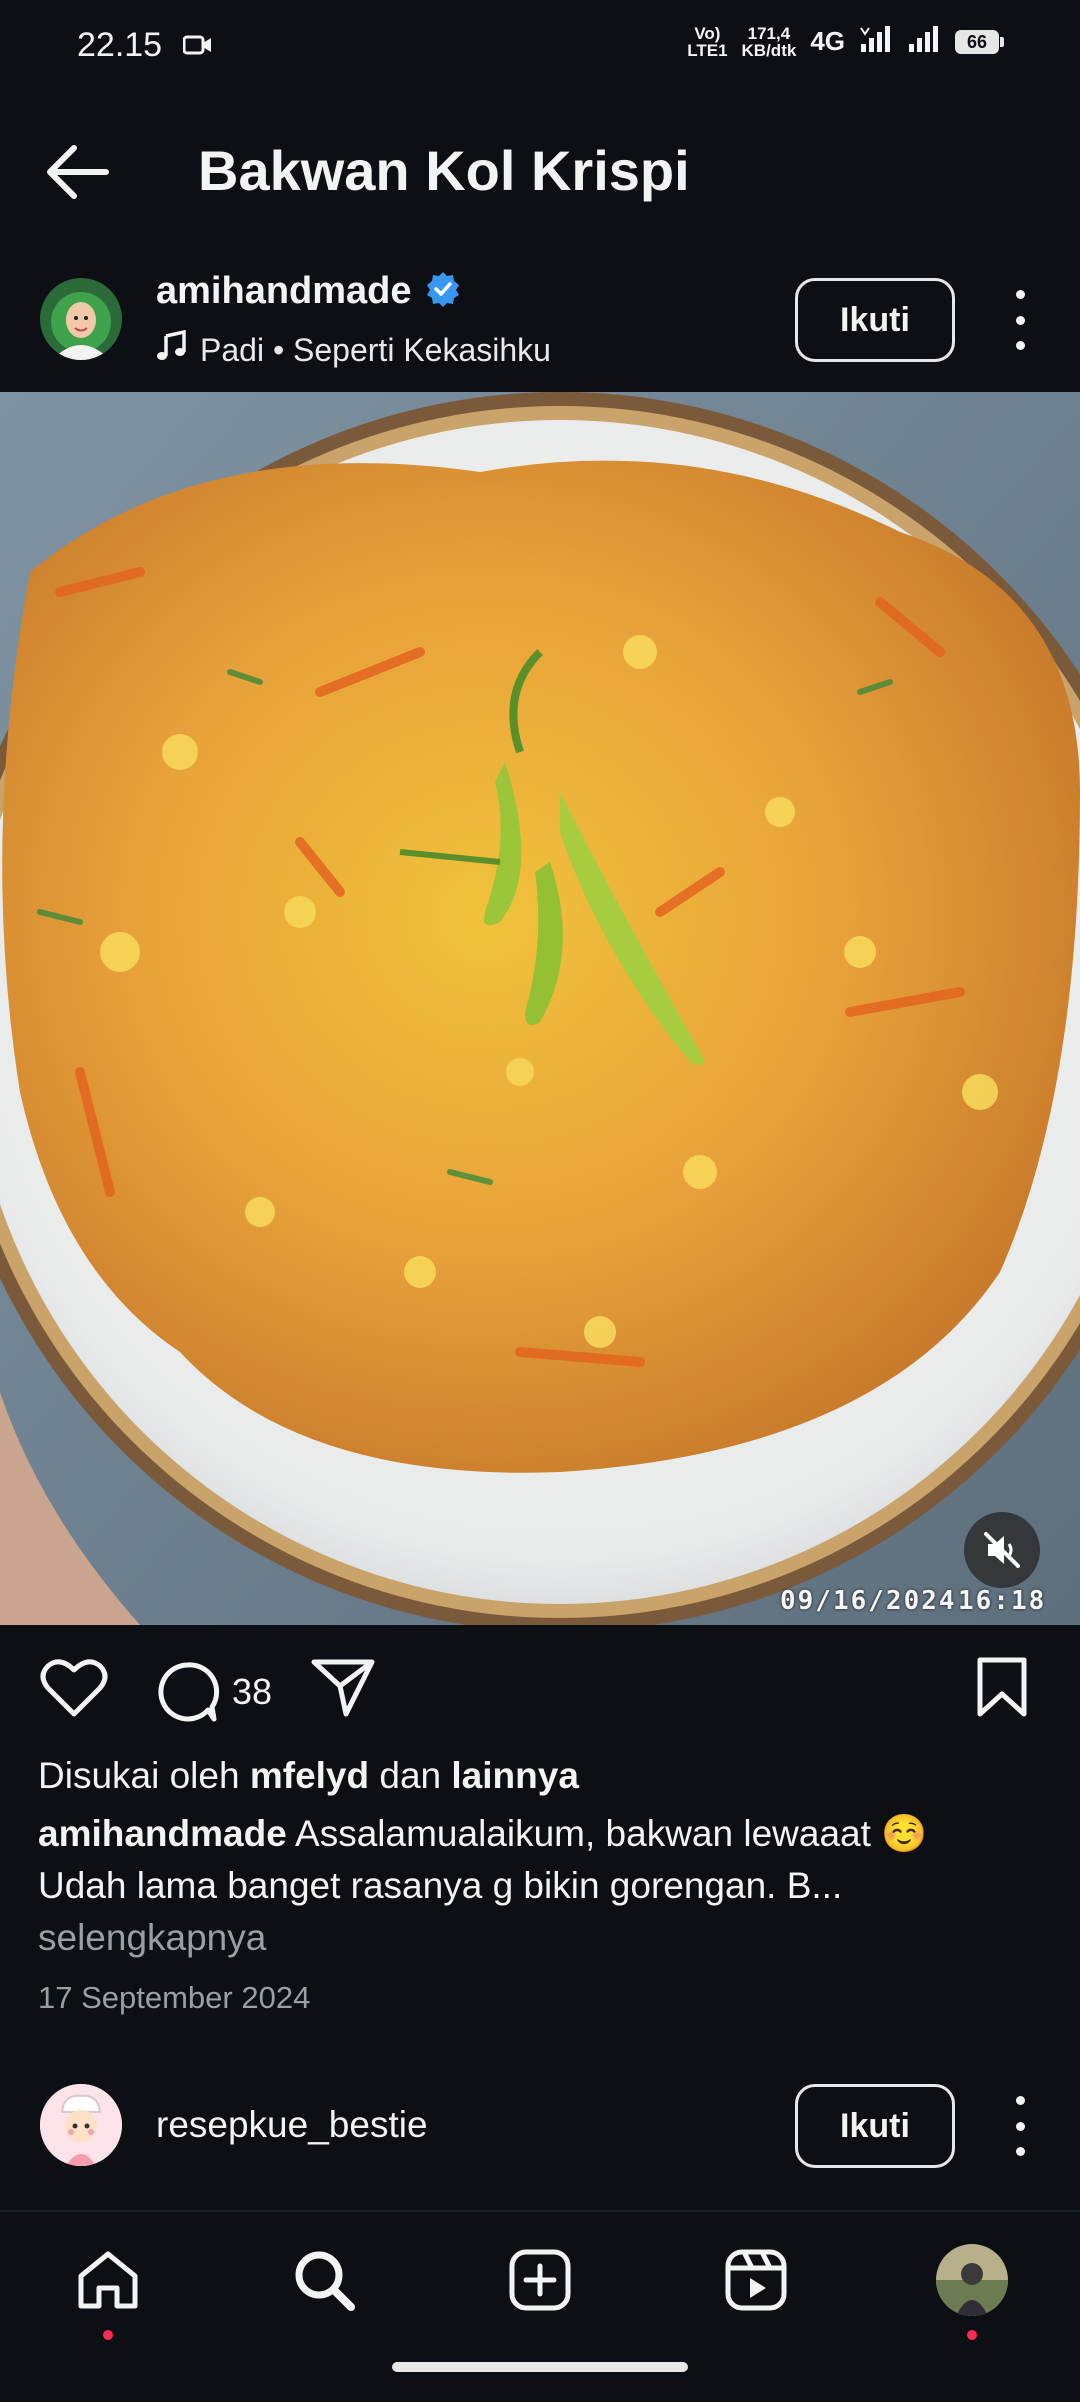  I want to click on follow-button: Ikuti, so click(875, 320).